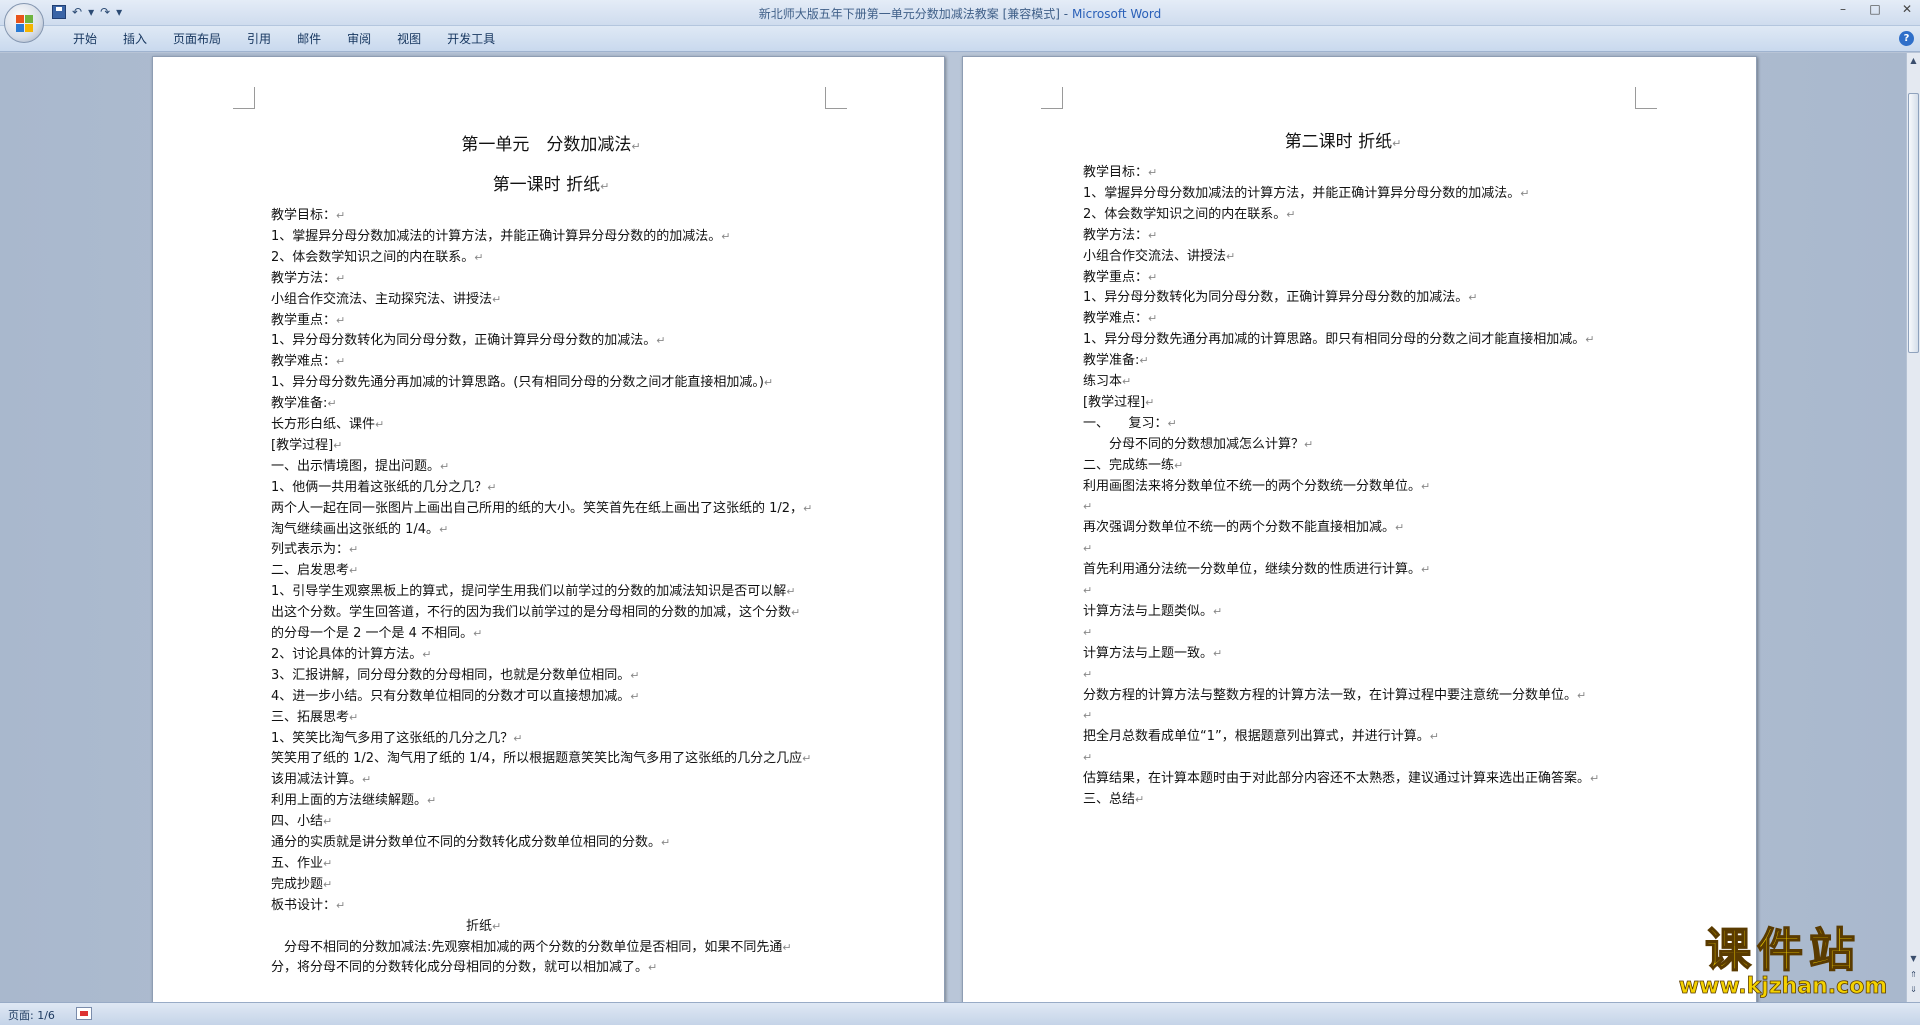 The height and width of the screenshot is (1025, 1920). I want to click on line-text: 的分母一个是 2 一个是 4 不相同。, so click(372, 633).